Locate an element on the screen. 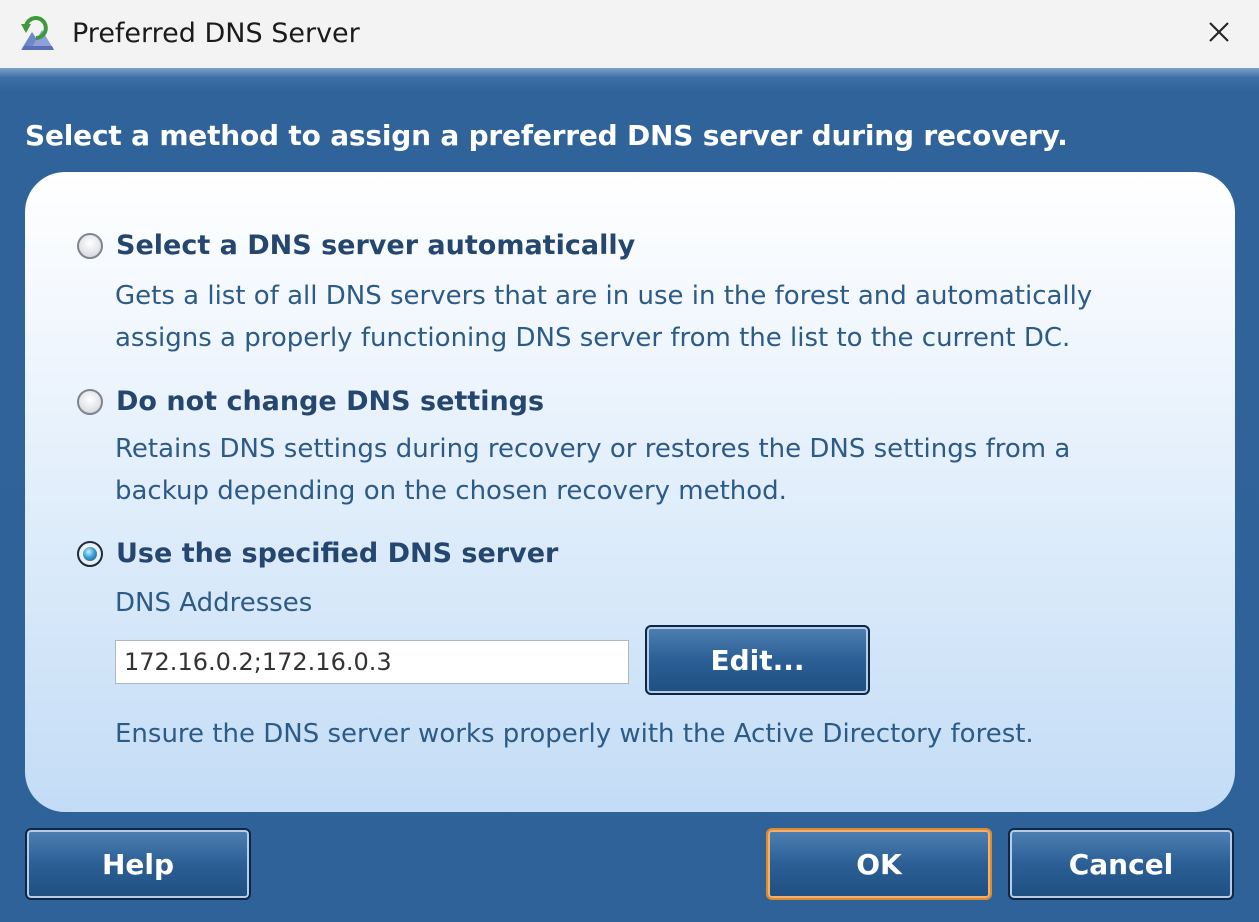 This screenshot has width=1259, height=922. dns-addresses-label: DNS Addresses is located at coordinates (214, 603).